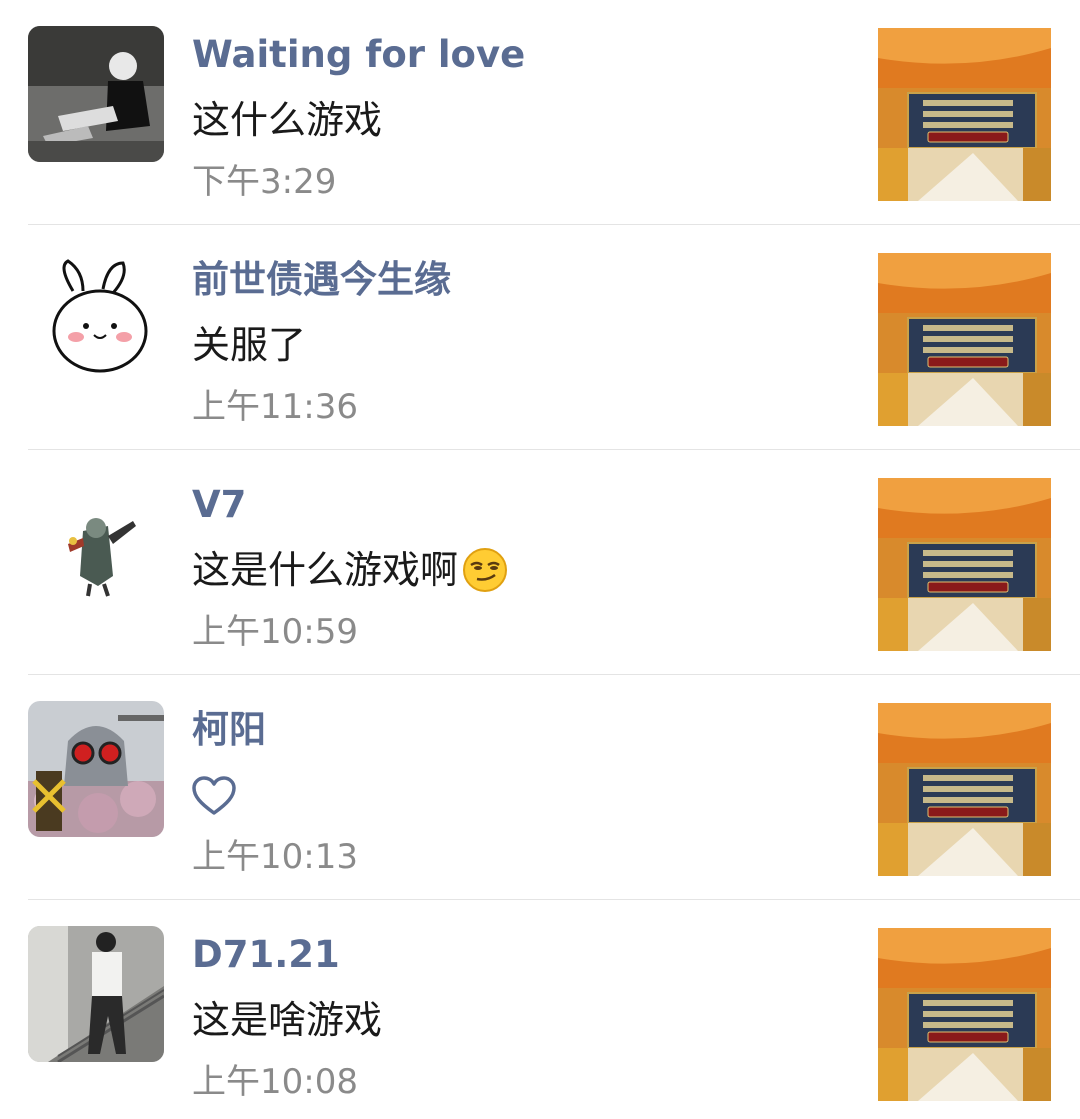  Describe the element at coordinates (266, 955) in the screenshot. I see `commenter-name: D71.21` at that location.